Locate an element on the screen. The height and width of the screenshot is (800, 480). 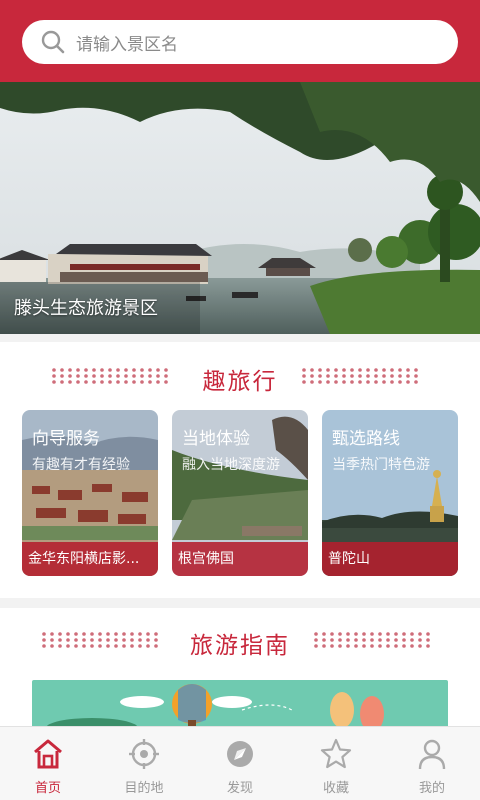
nav-item-home: 首页 is located at coordinates (48, 763).